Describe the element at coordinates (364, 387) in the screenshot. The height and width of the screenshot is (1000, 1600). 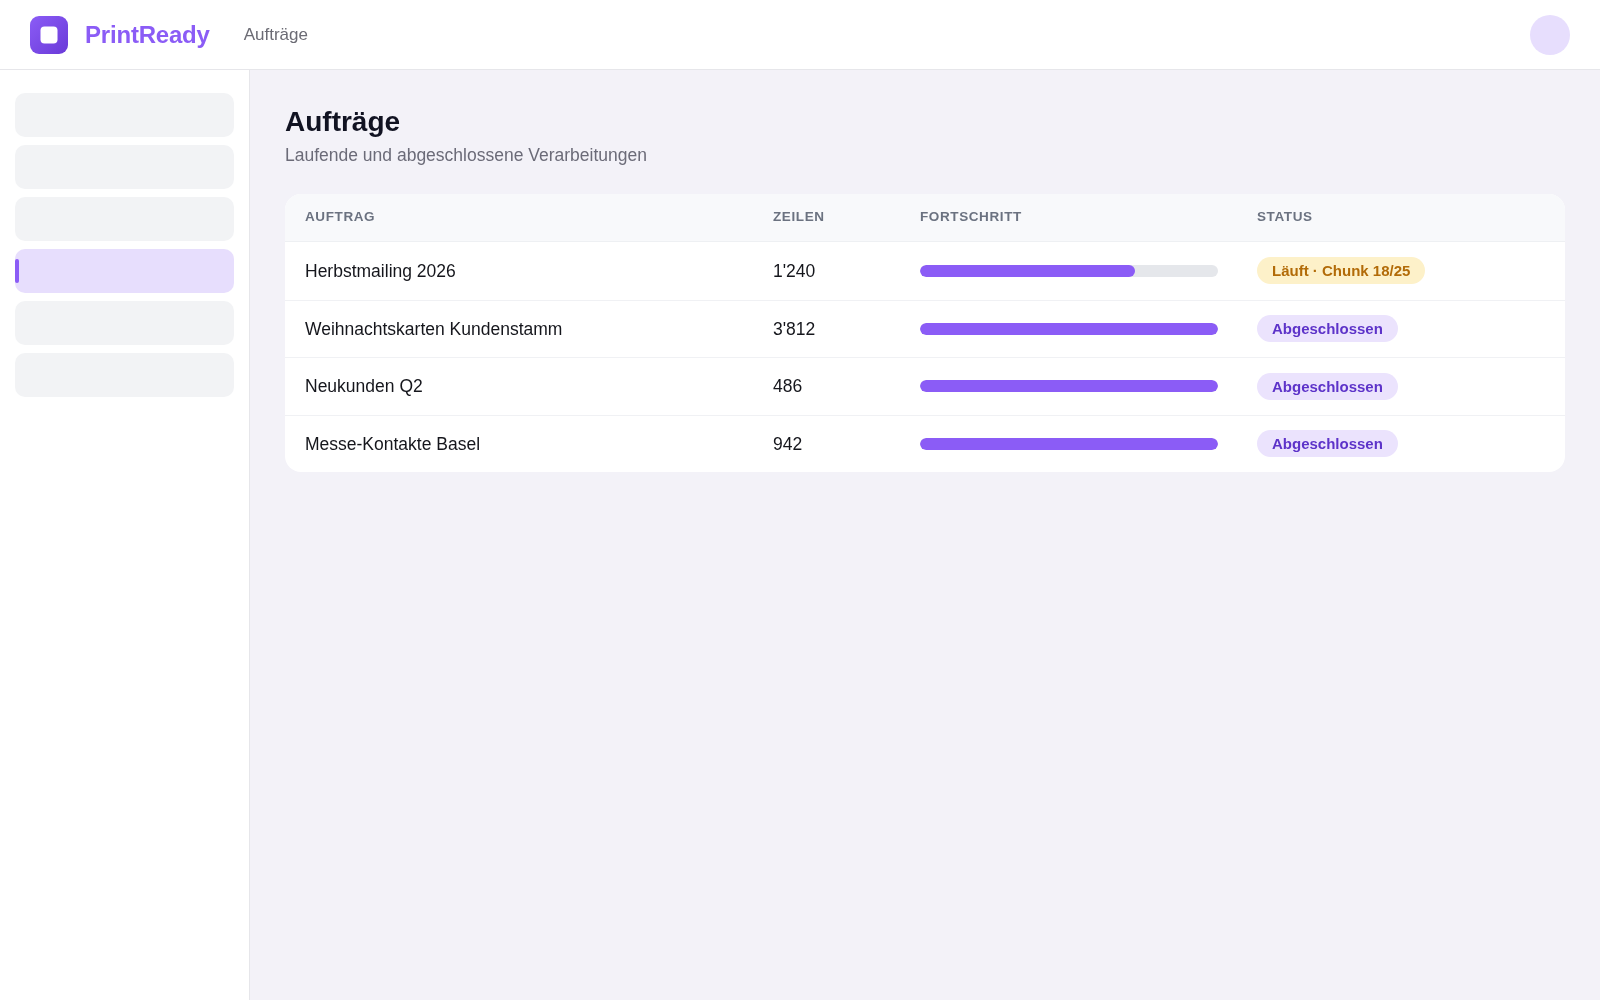
I see `table-cell-text: Neukunden Q2` at that location.